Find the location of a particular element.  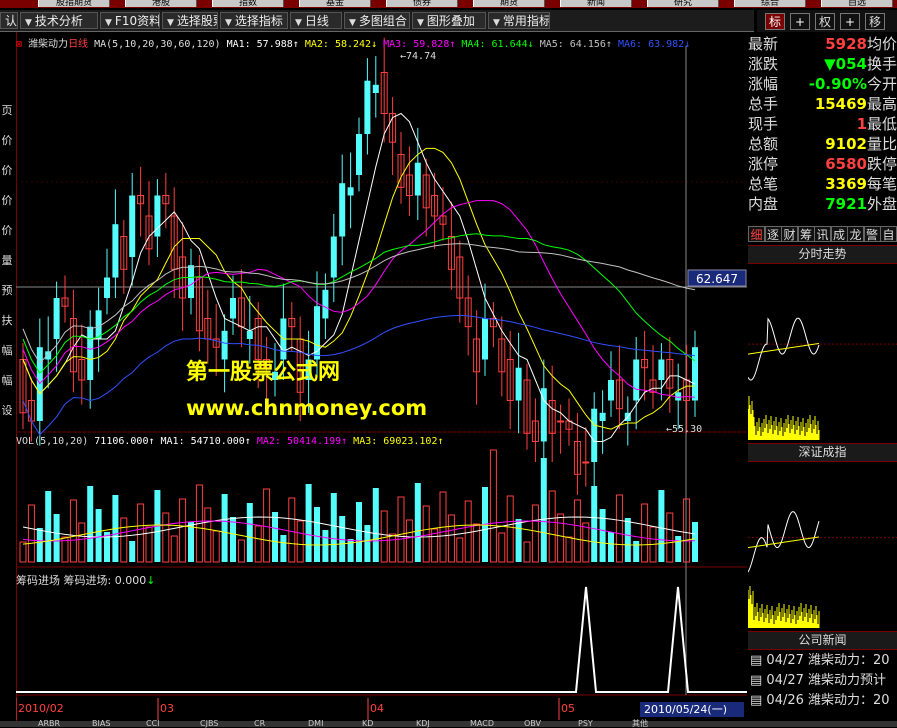

nav-tab: 股指期货 is located at coordinates (74, 3).